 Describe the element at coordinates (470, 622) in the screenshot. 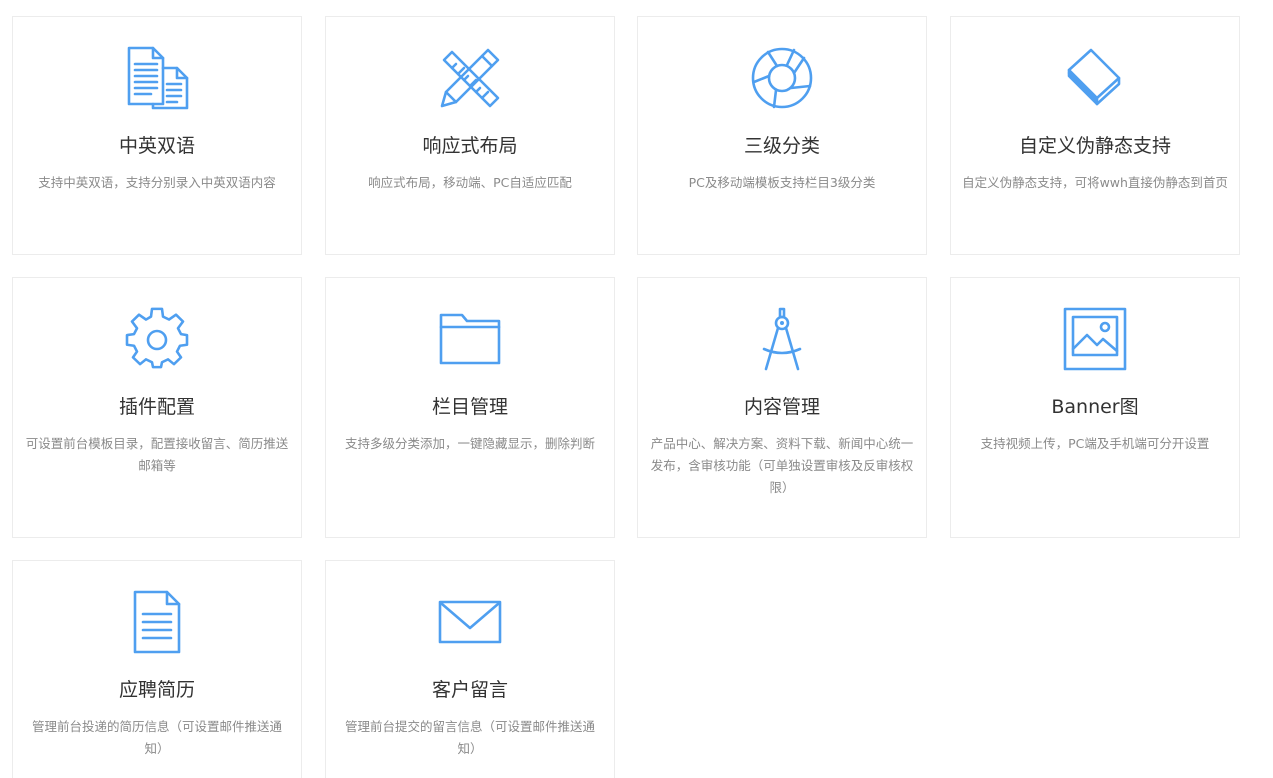

I see `envelope-icon` at that location.